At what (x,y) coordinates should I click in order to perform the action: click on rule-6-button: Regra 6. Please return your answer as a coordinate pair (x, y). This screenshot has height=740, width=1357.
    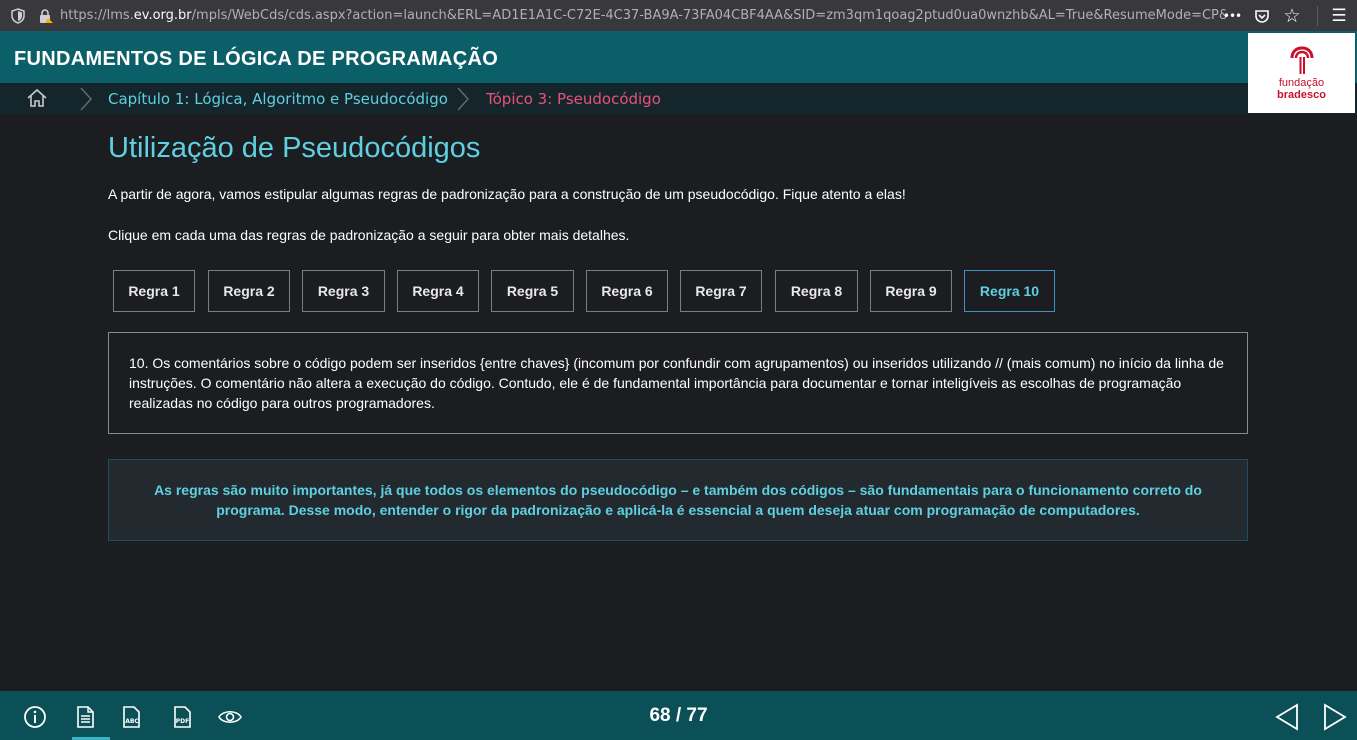
    Looking at the image, I should click on (627, 291).